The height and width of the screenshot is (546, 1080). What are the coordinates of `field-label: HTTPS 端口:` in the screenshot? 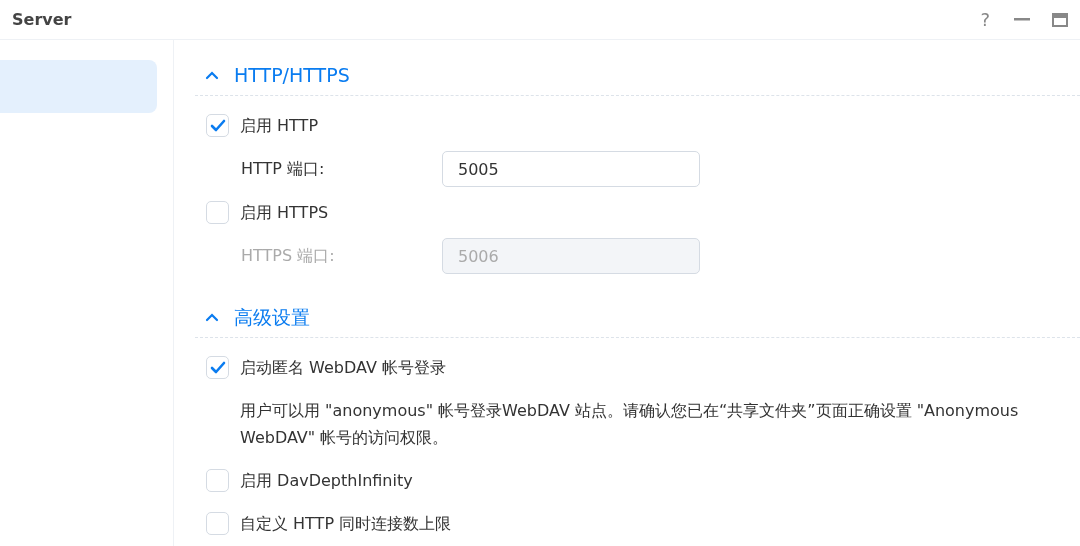 It's located at (288, 256).